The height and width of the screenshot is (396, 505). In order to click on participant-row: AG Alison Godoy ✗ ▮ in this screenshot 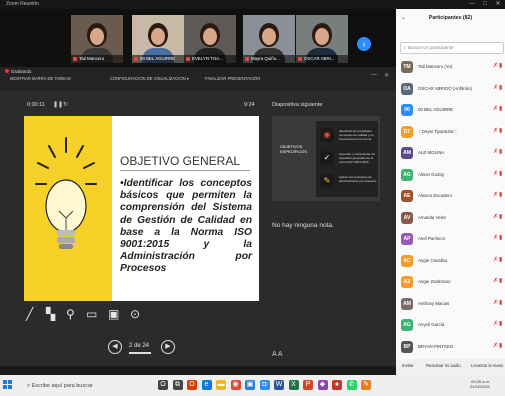, I will do `click(450, 176)`.